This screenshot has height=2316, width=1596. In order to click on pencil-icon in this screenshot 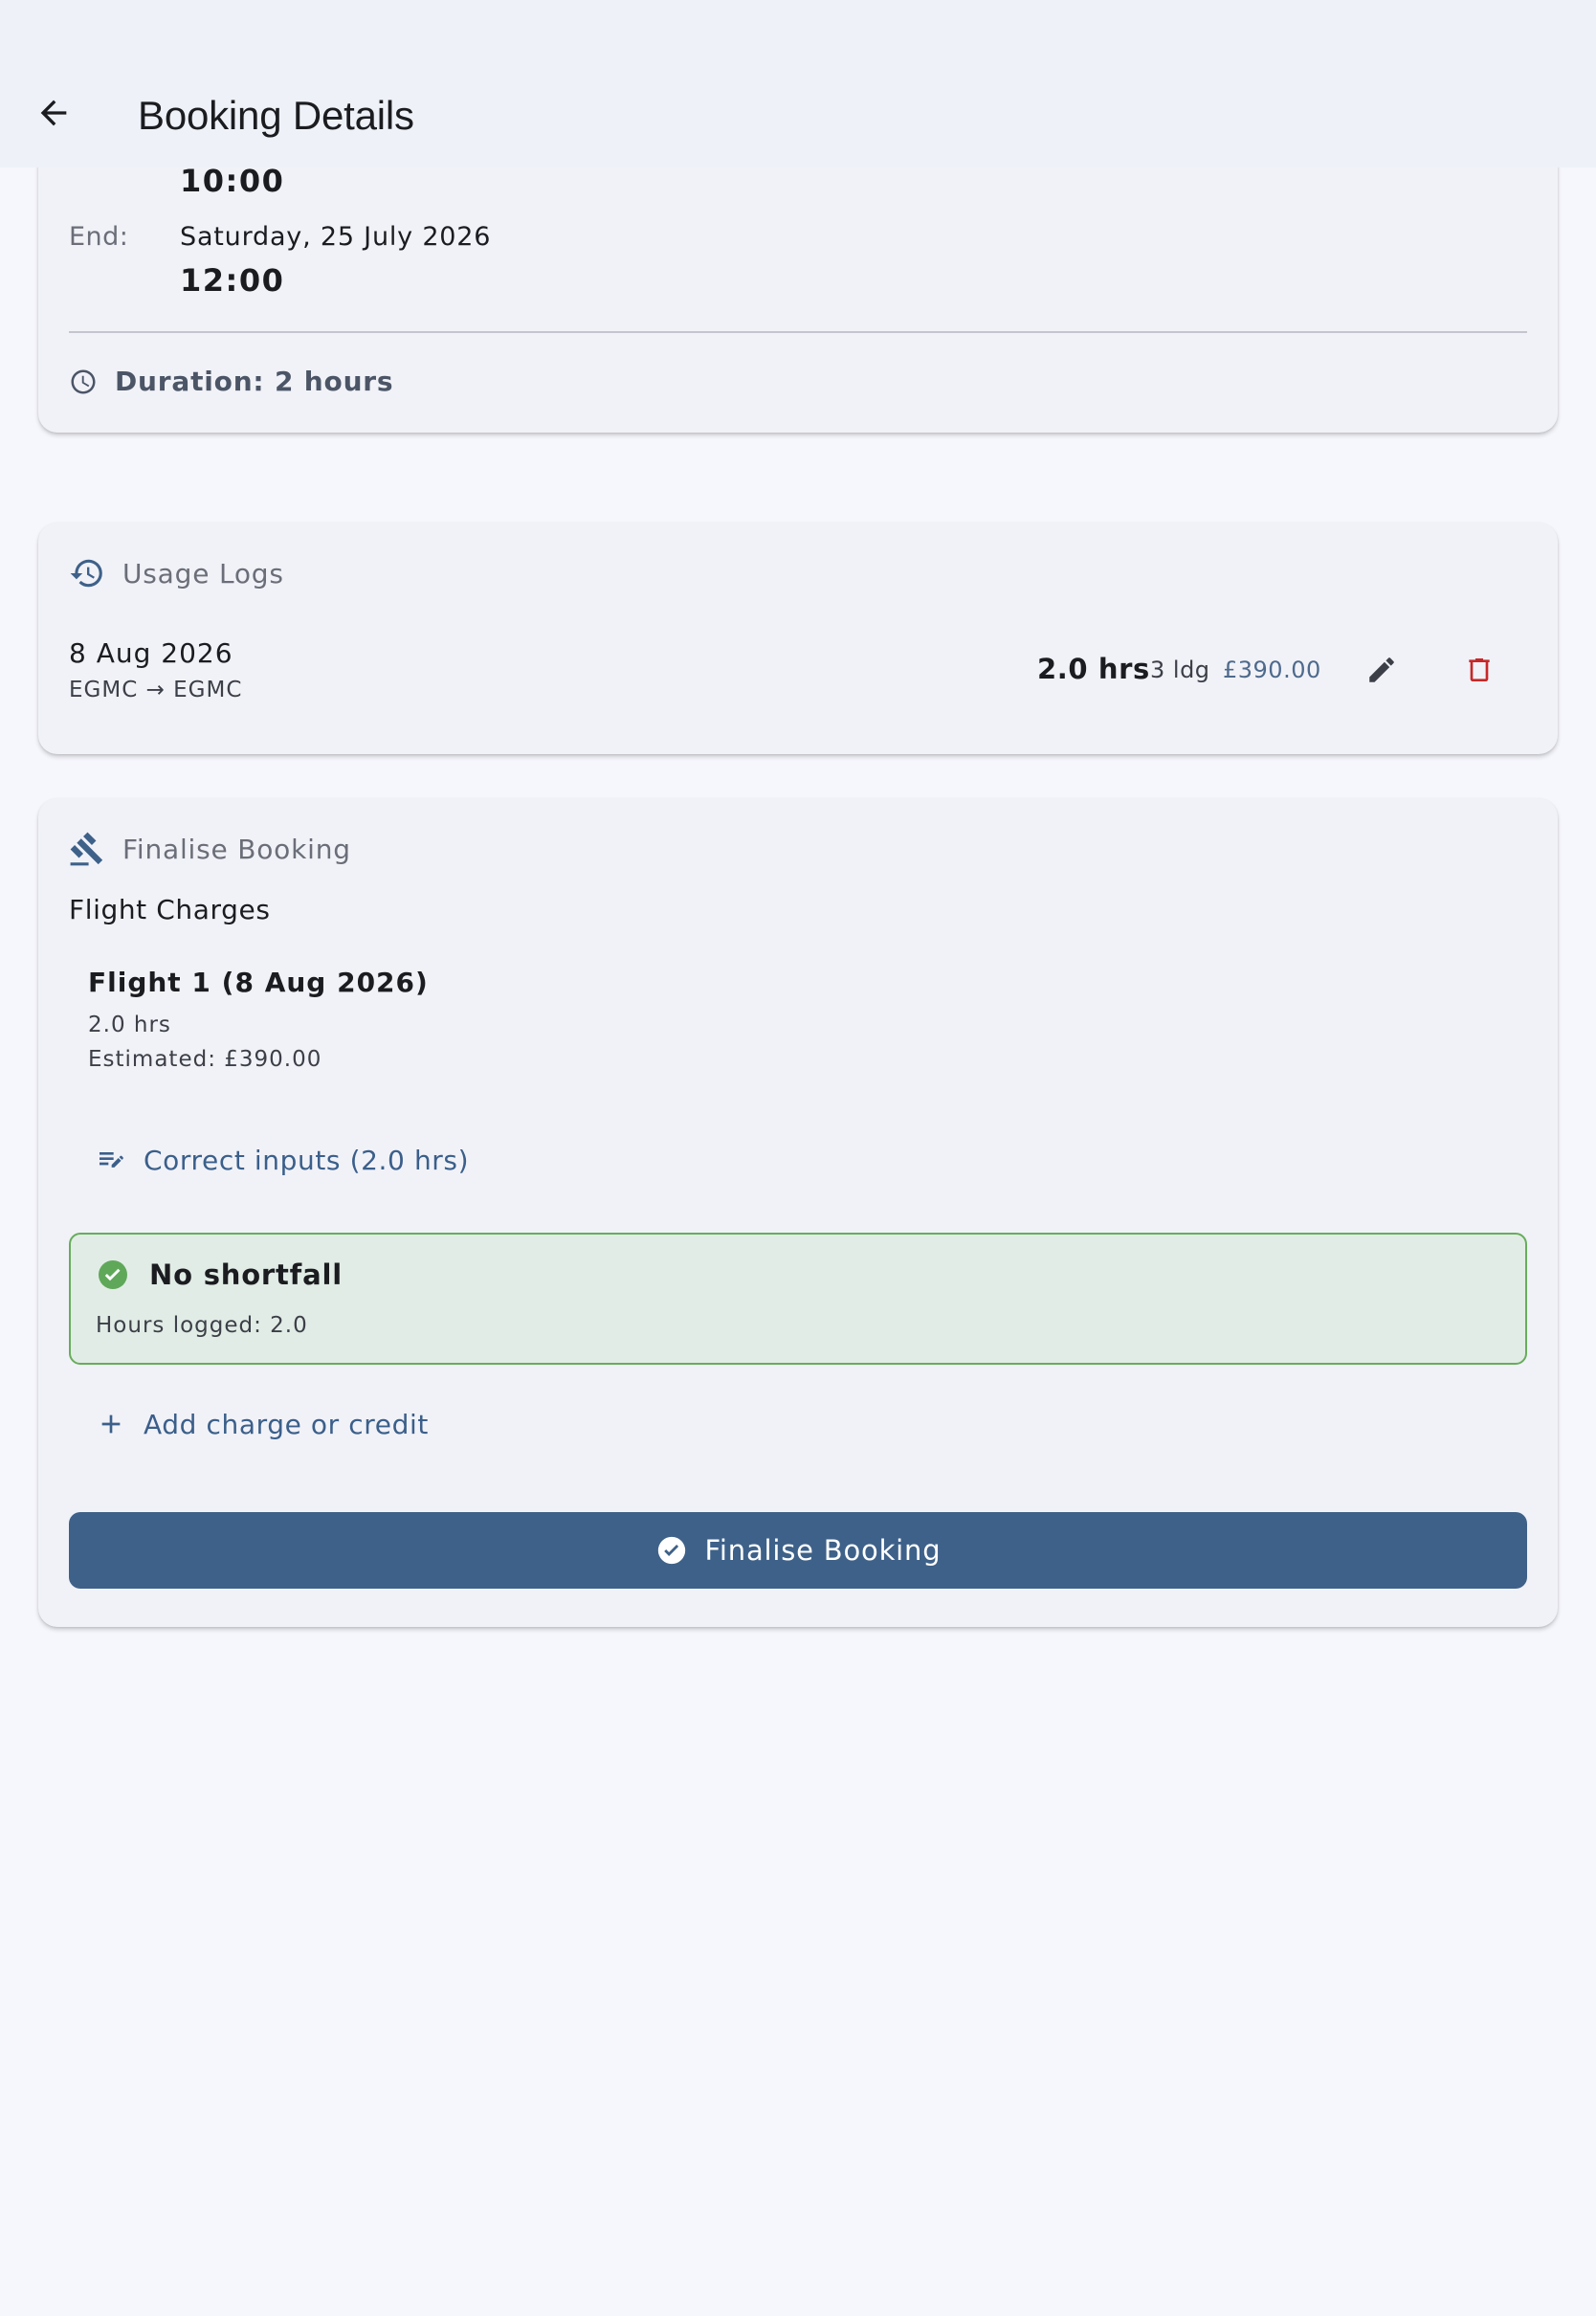, I will do `click(1382, 670)`.